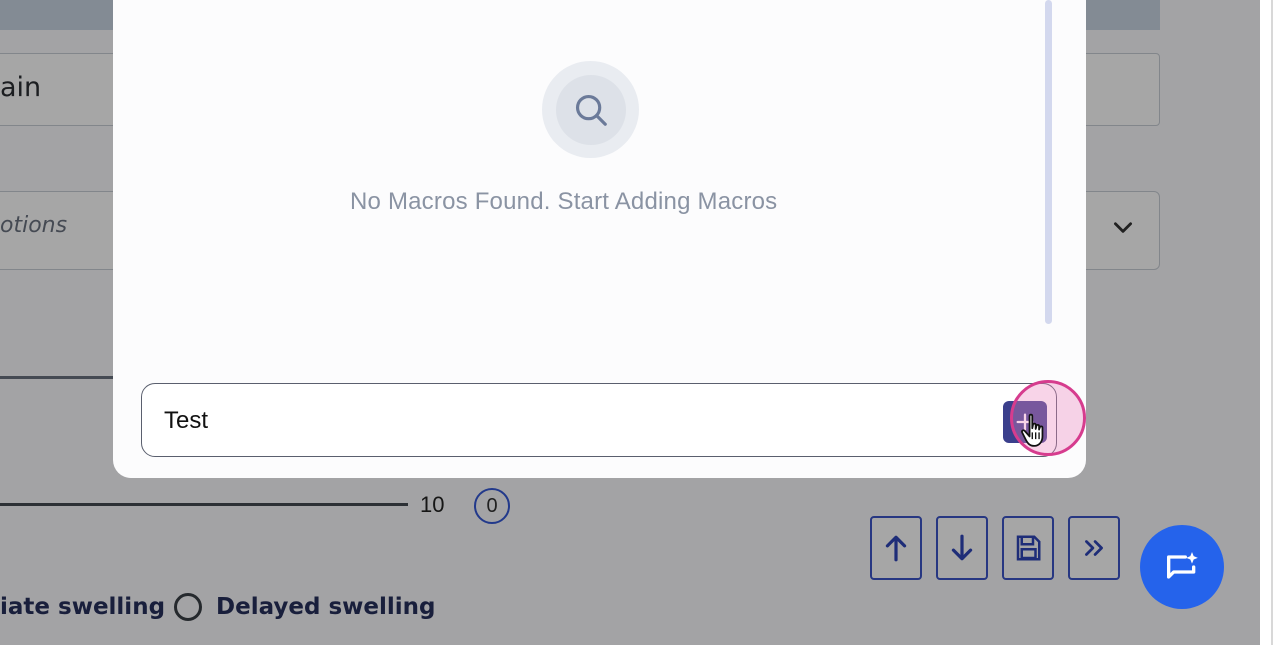 This screenshot has height=645, width=1280. Describe the element at coordinates (564, 201) in the screenshot. I see `empty-state-message: No Macros Found. Start Adding Macros` at that location.